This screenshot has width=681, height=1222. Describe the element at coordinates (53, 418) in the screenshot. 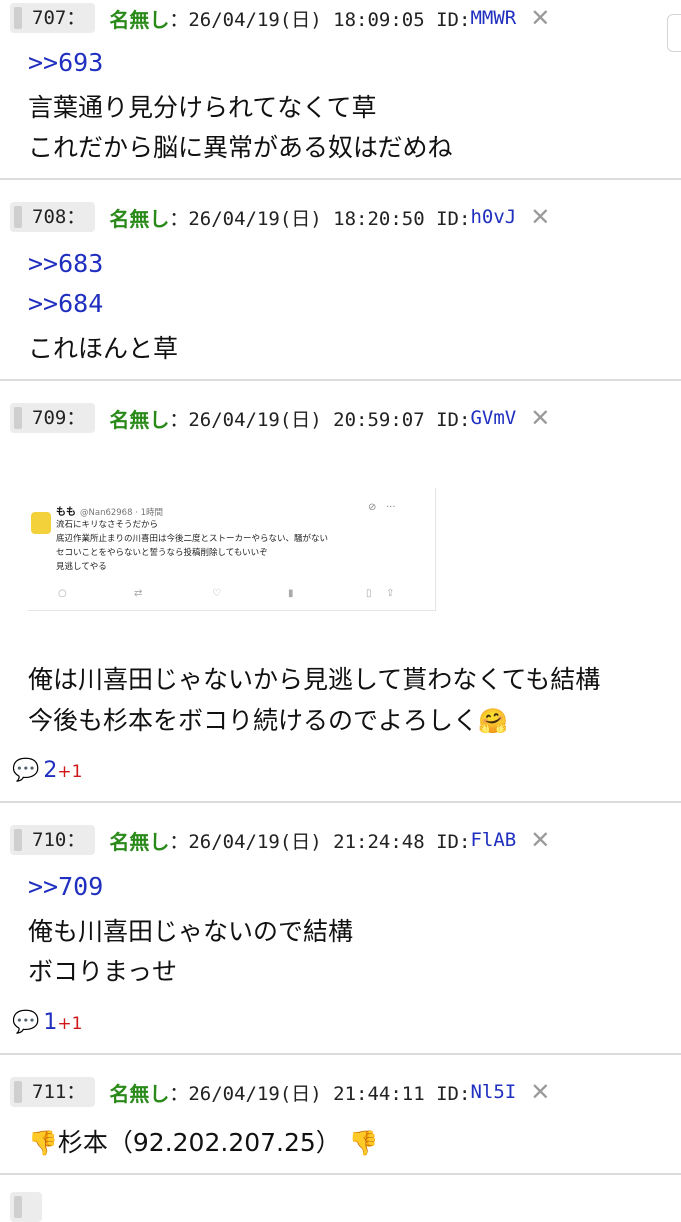

I see `post-number: 709：` at that location.